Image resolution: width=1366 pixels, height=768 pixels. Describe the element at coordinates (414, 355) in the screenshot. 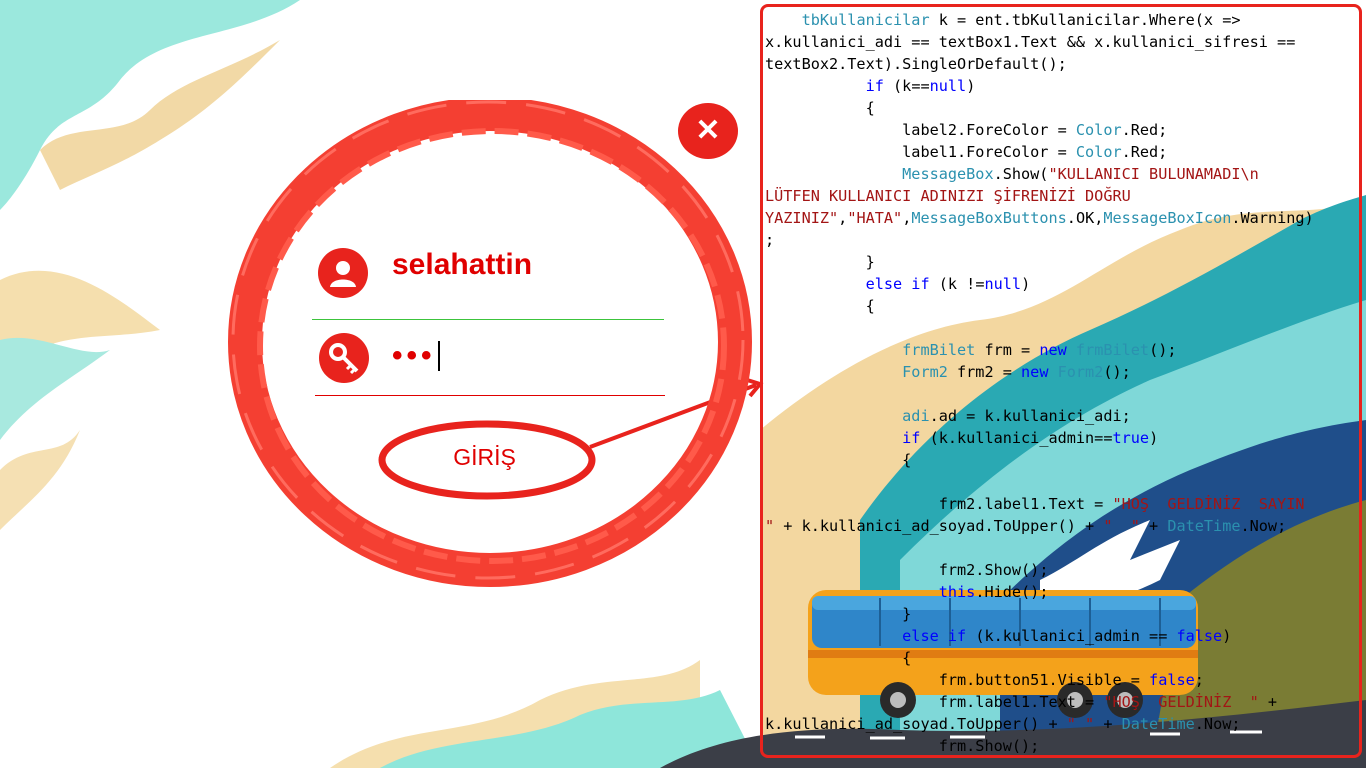

I see `password-mask: •••` at that location.